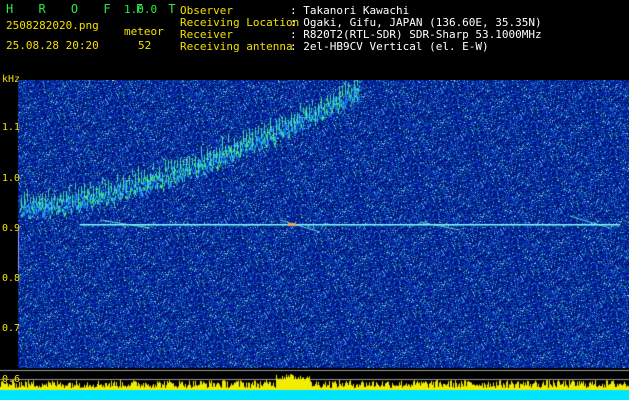 This screenshot has height=400, width=629. Describe the element at coordinates (11, 379) in the screenshot. I see `y-tick-label: 0.6` at that location.